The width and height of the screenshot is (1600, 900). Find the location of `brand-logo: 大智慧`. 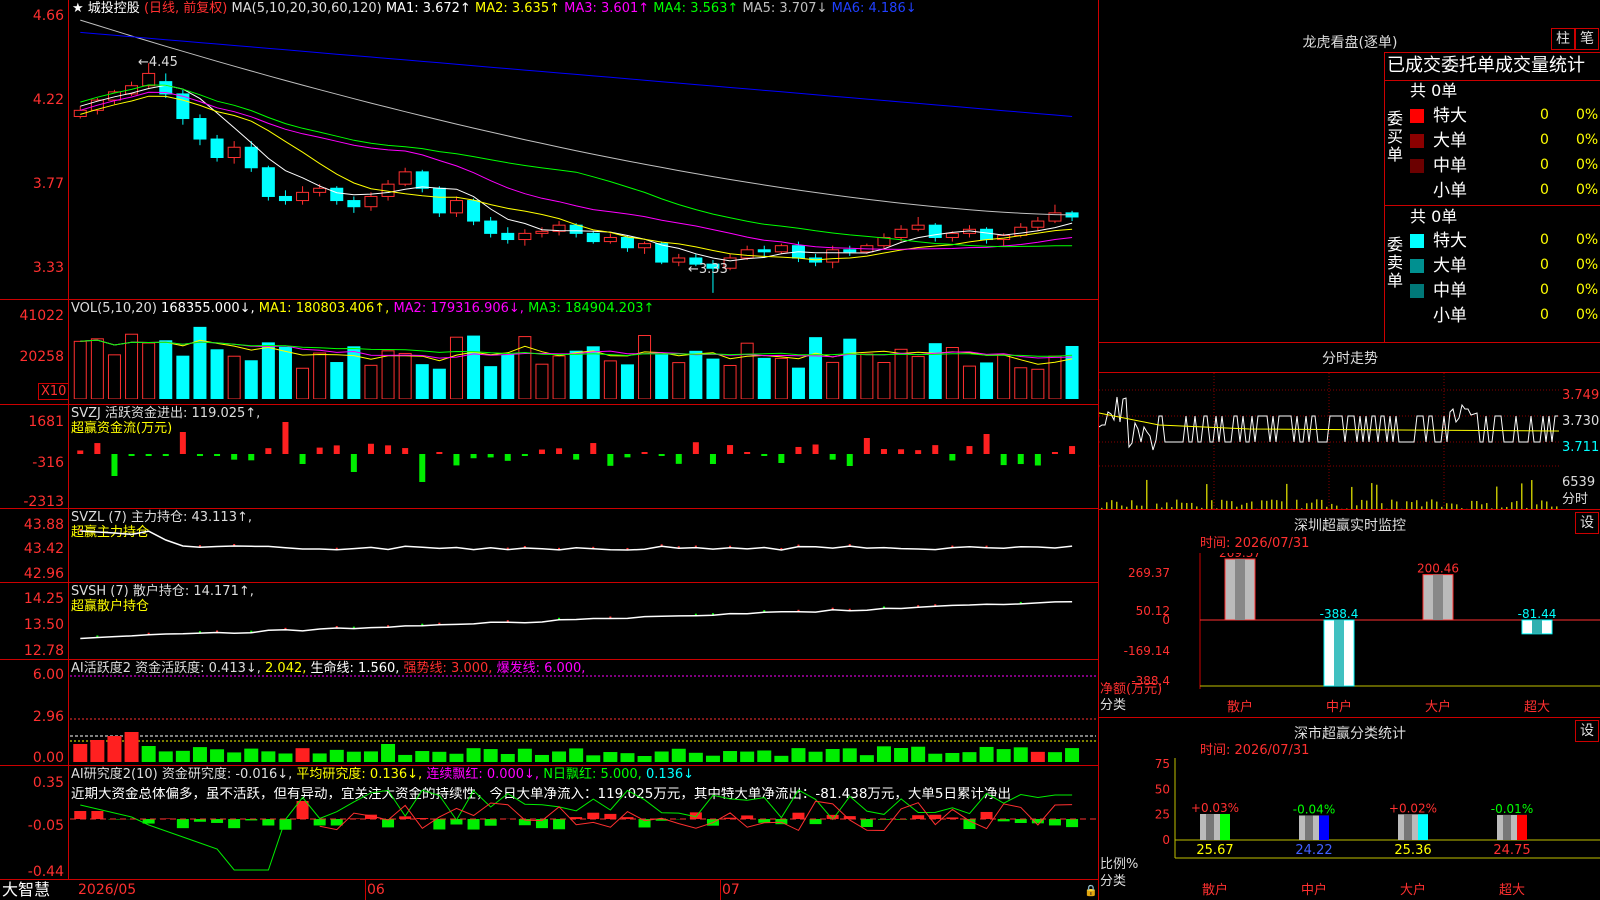

brand-logo: 大智慧 is located at coordinates (26, 890).